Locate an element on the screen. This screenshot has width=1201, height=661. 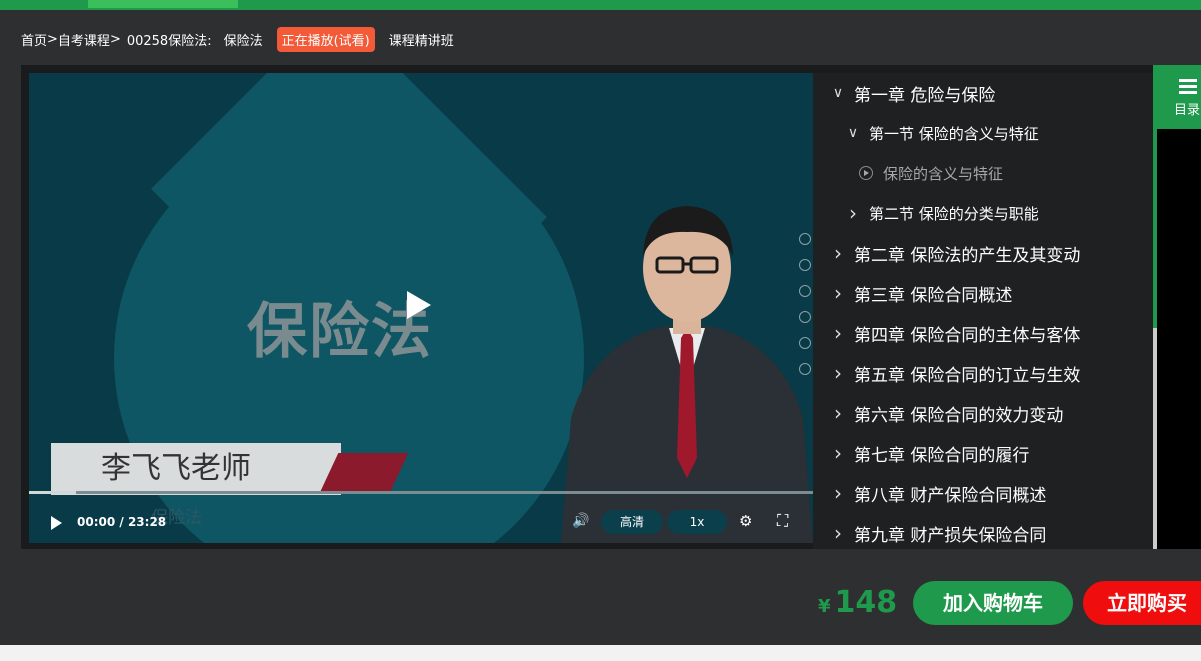
breadcrumb-home: 首页 is located at coordinates (34, 39).